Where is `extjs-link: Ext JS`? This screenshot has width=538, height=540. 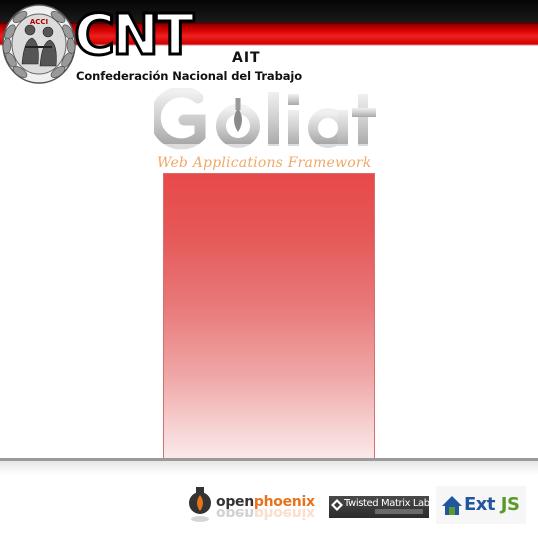 extjs-link: Ext JS is located at coordinates (481, 505).